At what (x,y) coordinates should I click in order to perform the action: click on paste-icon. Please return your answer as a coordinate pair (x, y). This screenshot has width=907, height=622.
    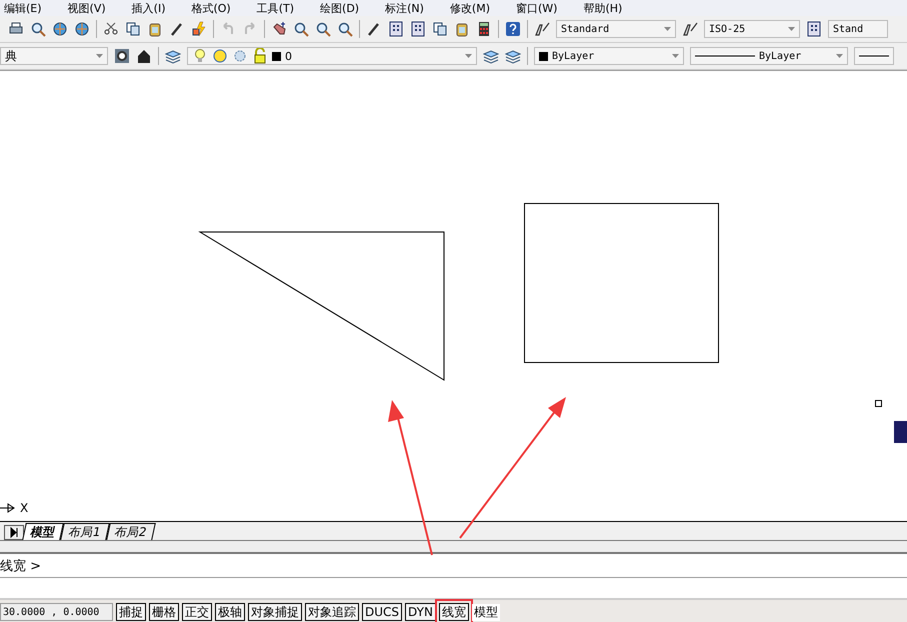
    Looking at the image, I should click on (155, 29).